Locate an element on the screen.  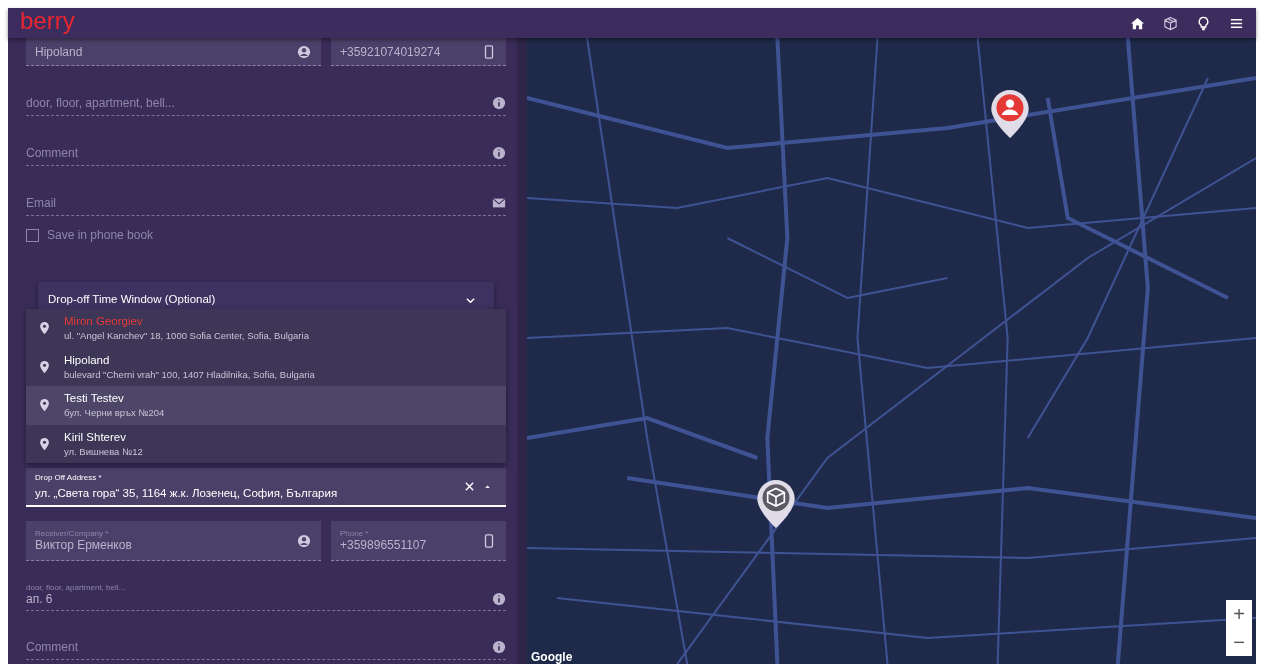
field-label: Drop Off Address * is located at coordinates (68, 477).